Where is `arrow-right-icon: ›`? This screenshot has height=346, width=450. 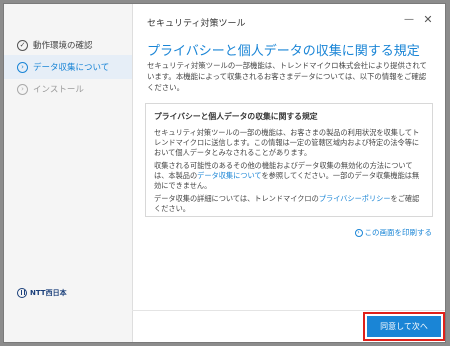 arrow-right-icon: › is located at coordinates (358, 232).